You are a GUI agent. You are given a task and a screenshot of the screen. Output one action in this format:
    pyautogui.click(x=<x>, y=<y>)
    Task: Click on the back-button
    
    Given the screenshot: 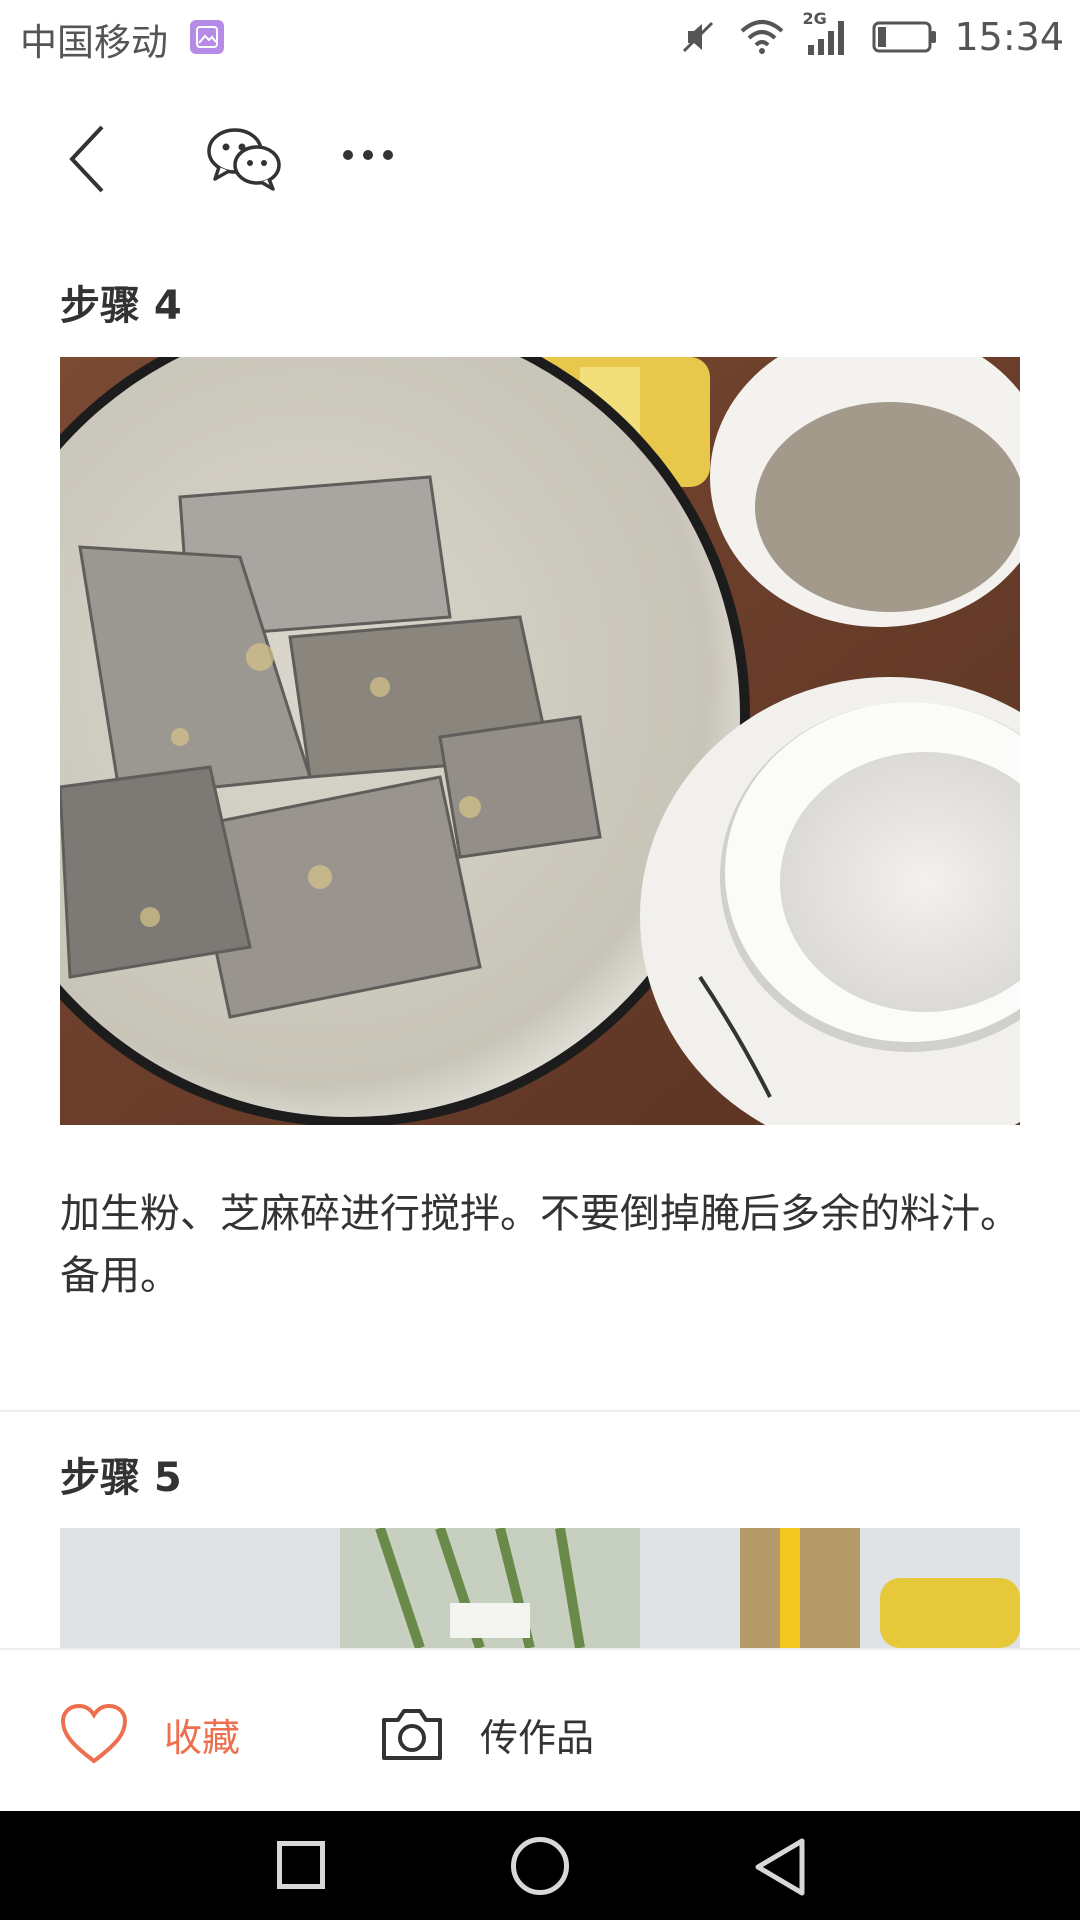 What is the action you would take?
    pyautogui.click(x=90, y=159)
    